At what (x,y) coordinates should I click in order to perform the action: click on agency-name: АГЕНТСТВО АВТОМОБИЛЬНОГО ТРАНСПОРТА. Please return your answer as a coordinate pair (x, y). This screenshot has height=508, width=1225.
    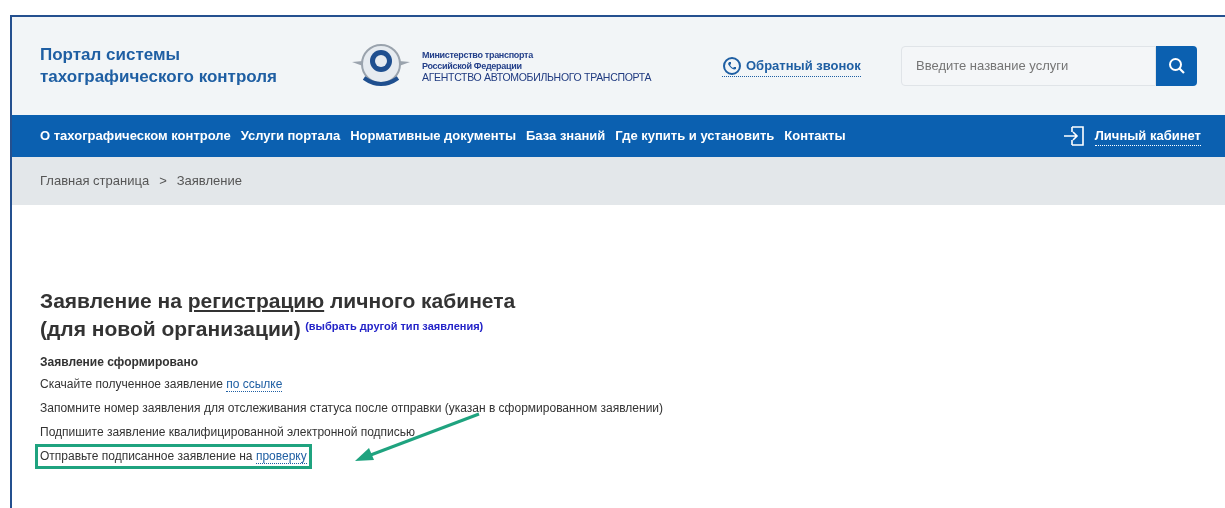
    Looking at the image, I should click on (537, 77).